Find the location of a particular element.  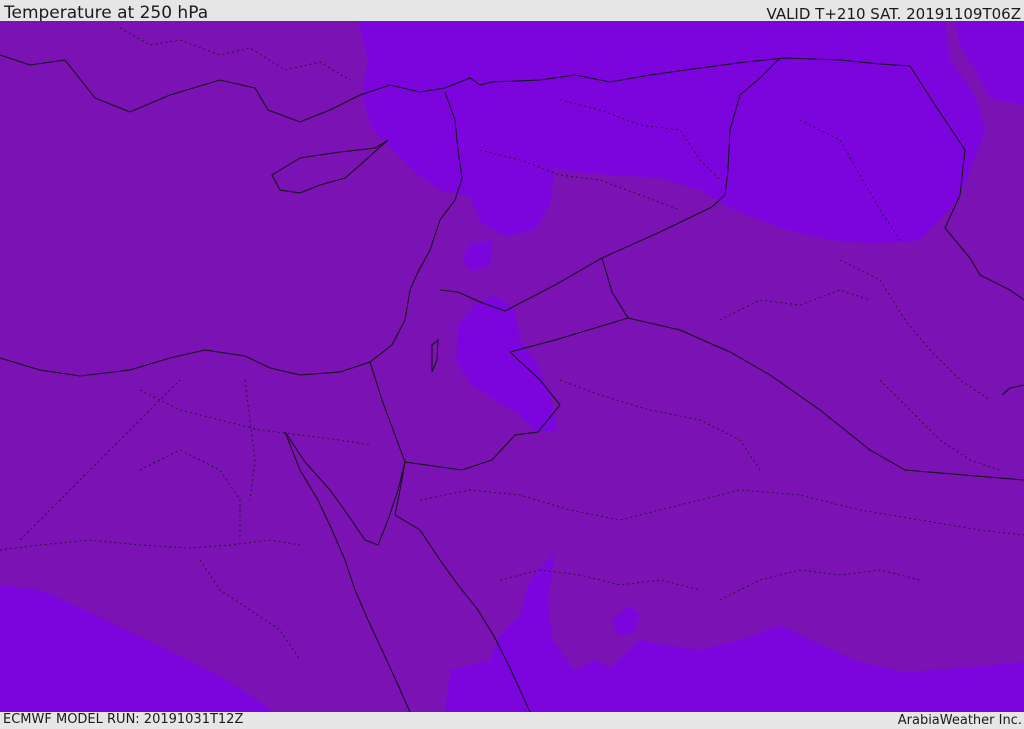

credit-label: ArabiaWeather Inc. is located at coordinates (959, 720).